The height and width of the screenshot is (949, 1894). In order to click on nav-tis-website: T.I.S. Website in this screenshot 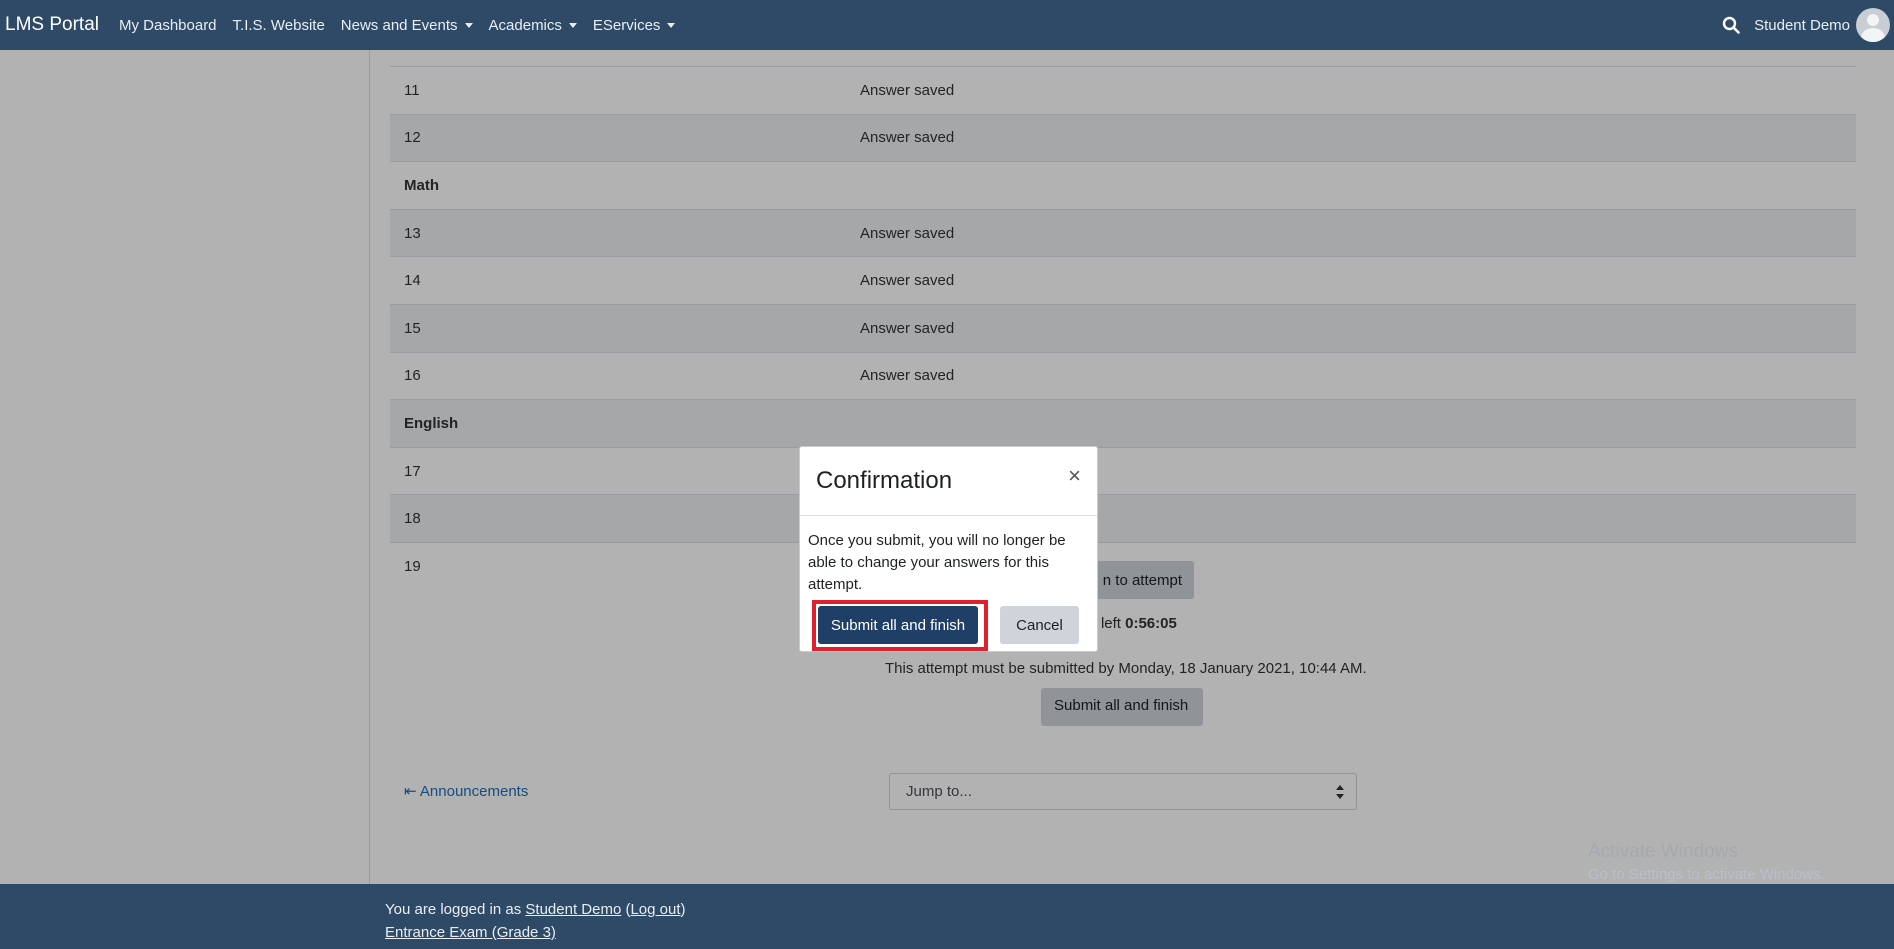, I will do `click(279, 25)`.